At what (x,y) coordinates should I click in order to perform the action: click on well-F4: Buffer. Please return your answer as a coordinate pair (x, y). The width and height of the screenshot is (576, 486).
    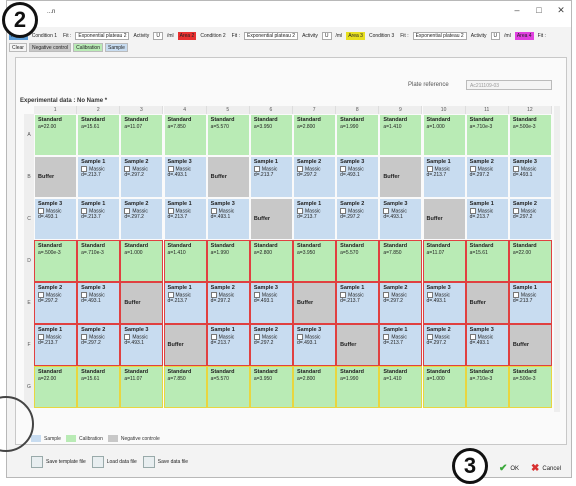
    Looking at the image, I should click on (185, 345).